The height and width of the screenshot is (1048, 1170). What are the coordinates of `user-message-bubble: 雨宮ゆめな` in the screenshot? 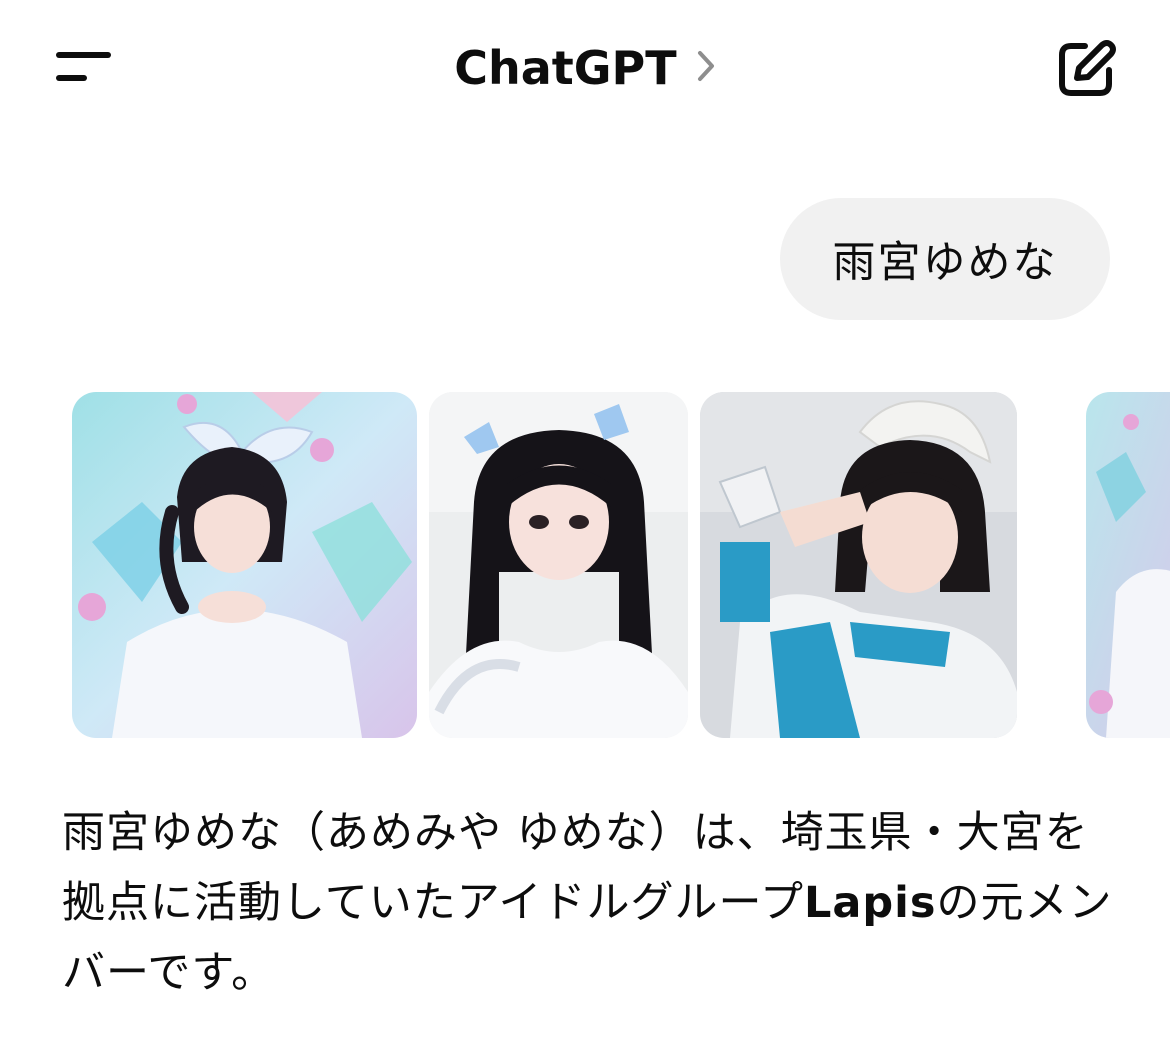 It's located at (945, 259).